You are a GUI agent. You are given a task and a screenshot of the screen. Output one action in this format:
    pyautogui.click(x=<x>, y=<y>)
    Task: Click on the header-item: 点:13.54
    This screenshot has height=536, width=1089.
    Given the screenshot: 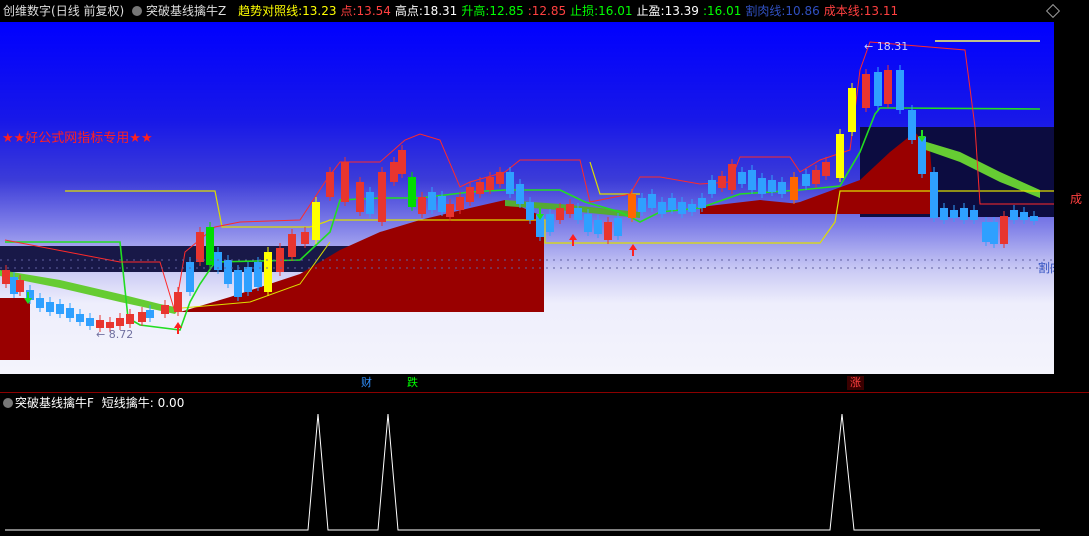 What is the action you would take?
    pyautogui.click(x=366, y=11)
    